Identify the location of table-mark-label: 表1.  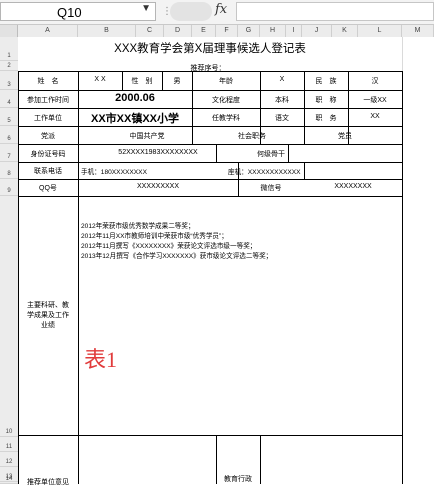
(101, 359).